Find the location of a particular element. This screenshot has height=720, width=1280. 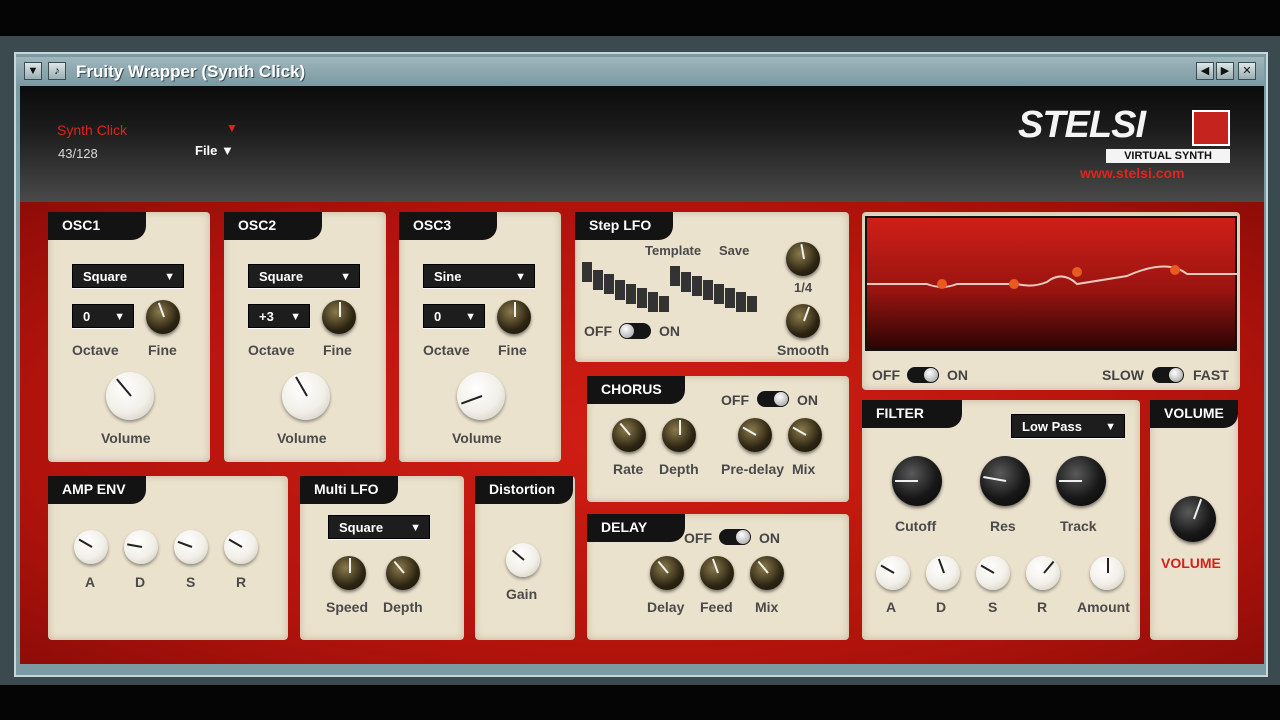

lfo-speed-toggle is located at coordinates (1168, 375).